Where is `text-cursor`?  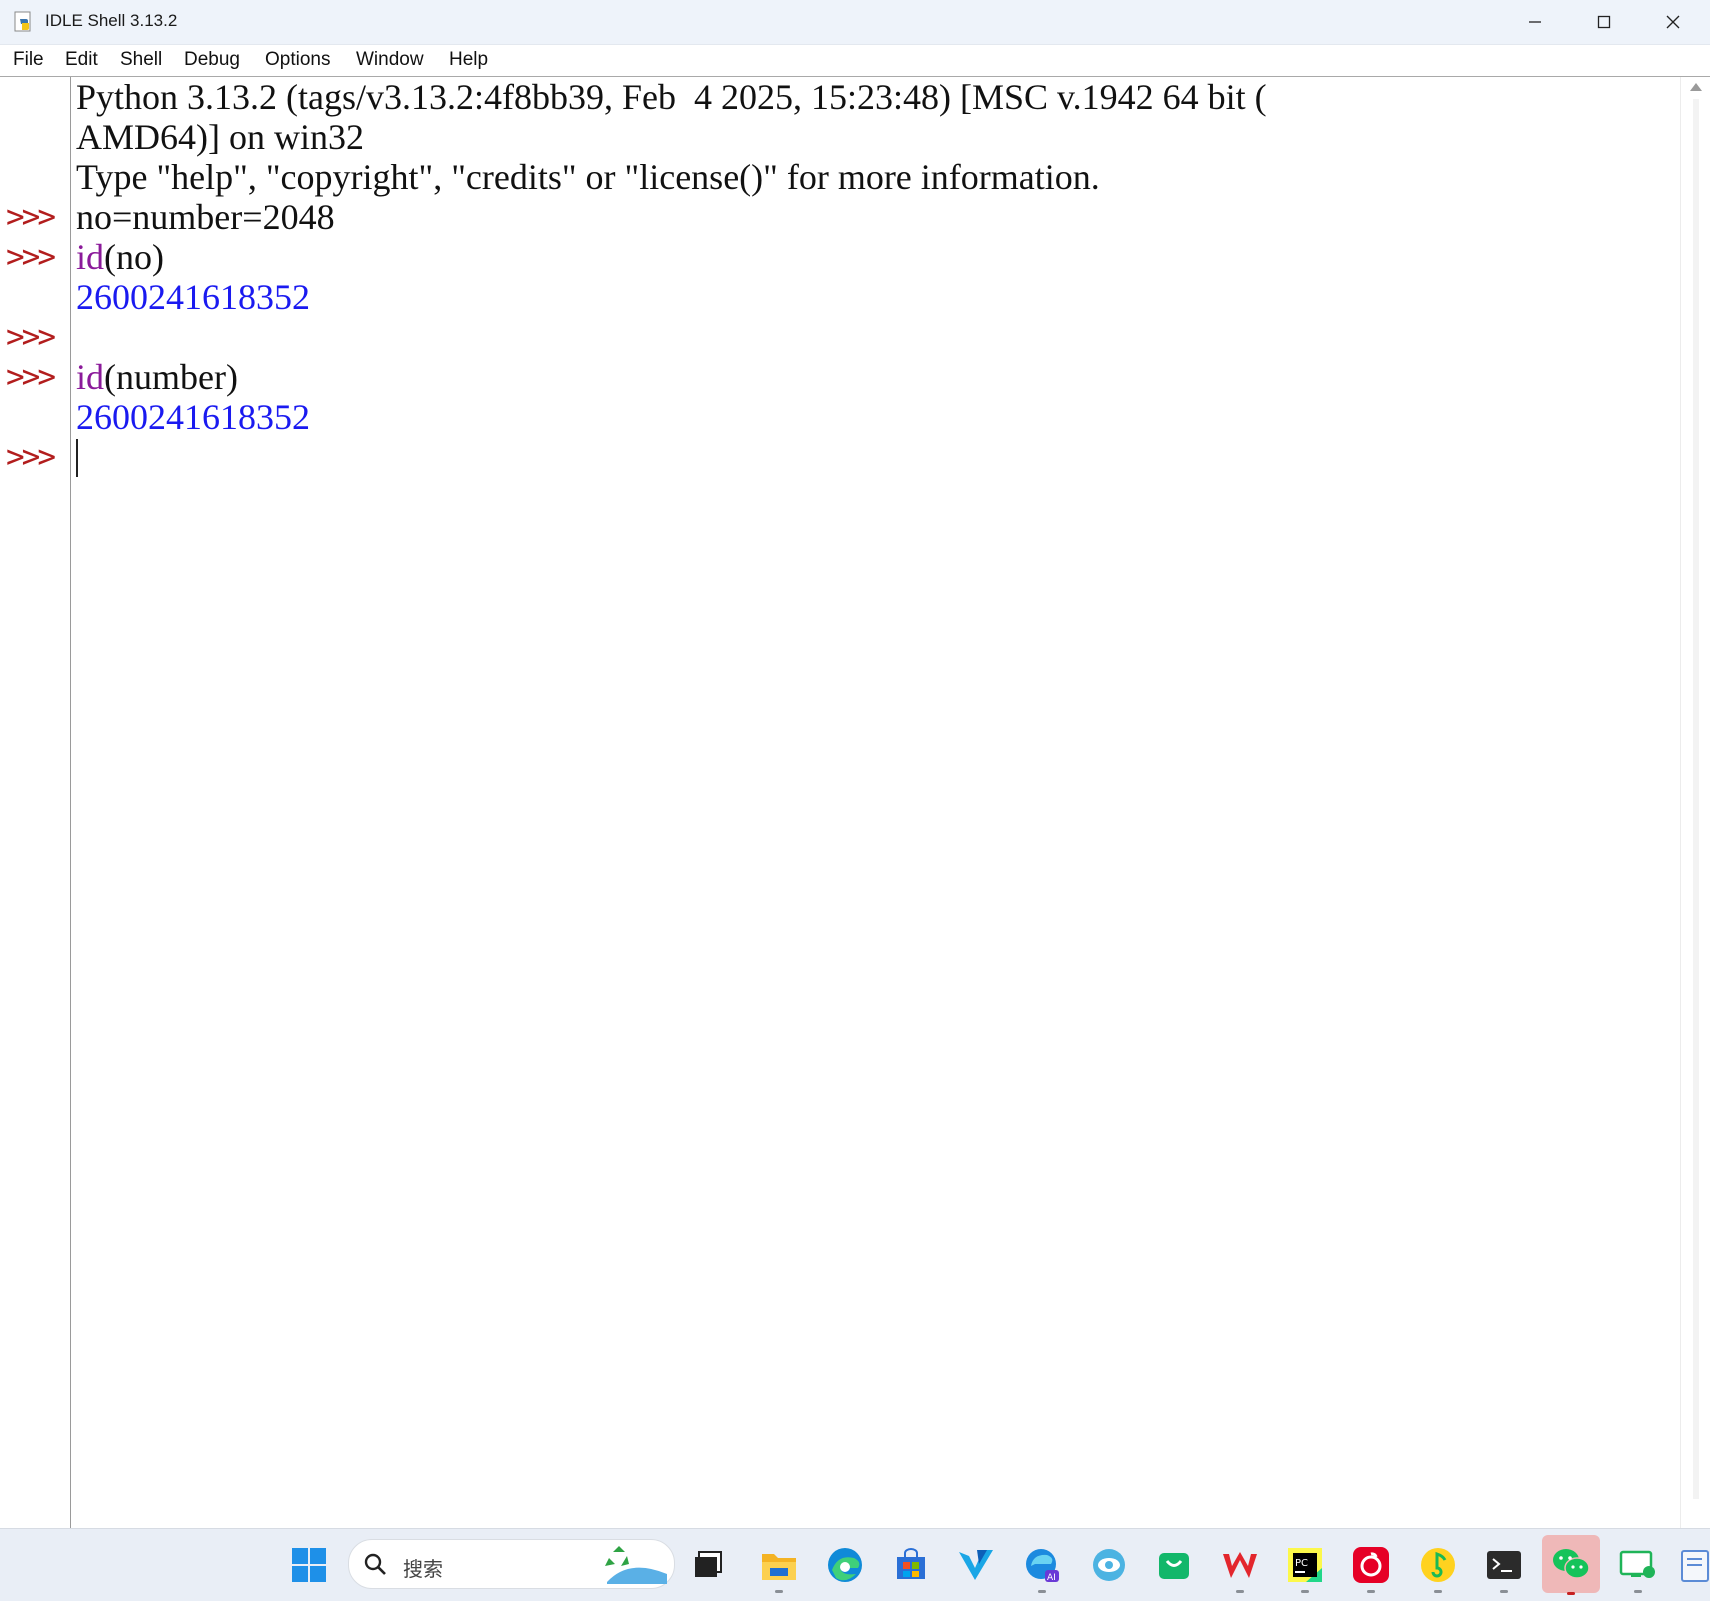
text-cursor is located at coordinates (77, 458).